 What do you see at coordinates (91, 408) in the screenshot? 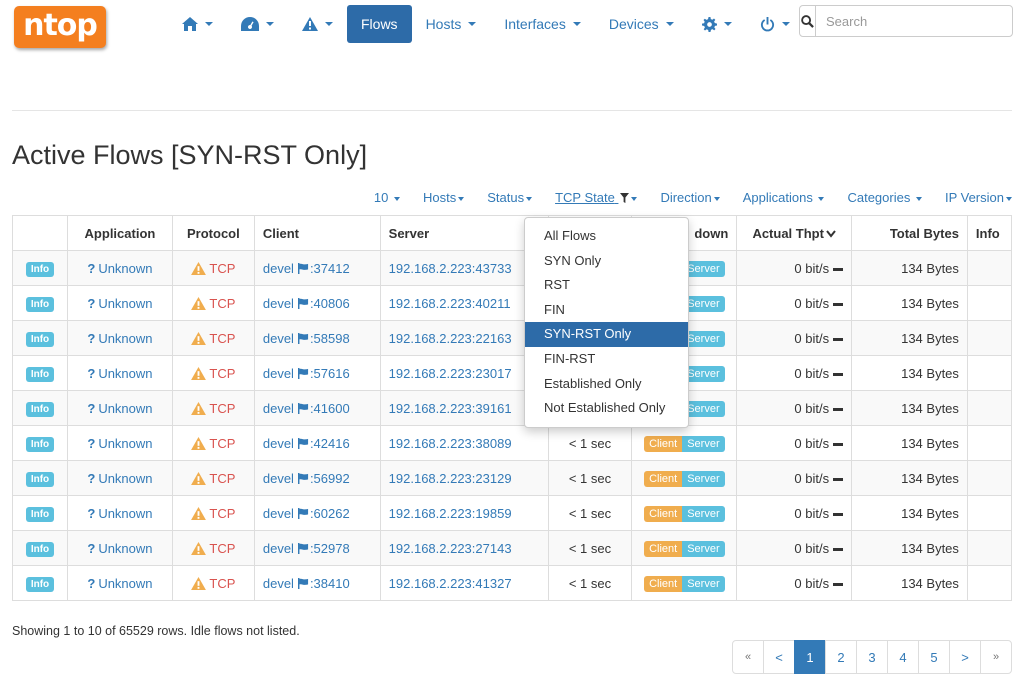
I see `question-icon: ?` at bounding box center [91, 408].